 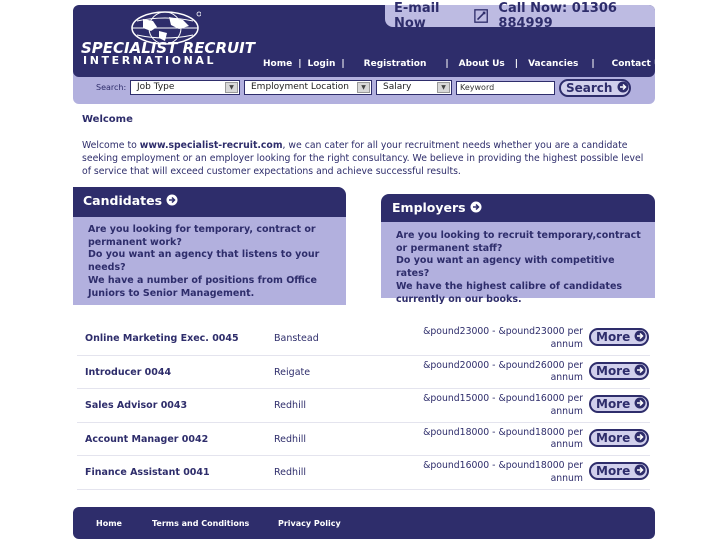 What do you see at coordinates (481, 16) in the screenshot?
I see `pen-icon` at bounding box center [481, 16].